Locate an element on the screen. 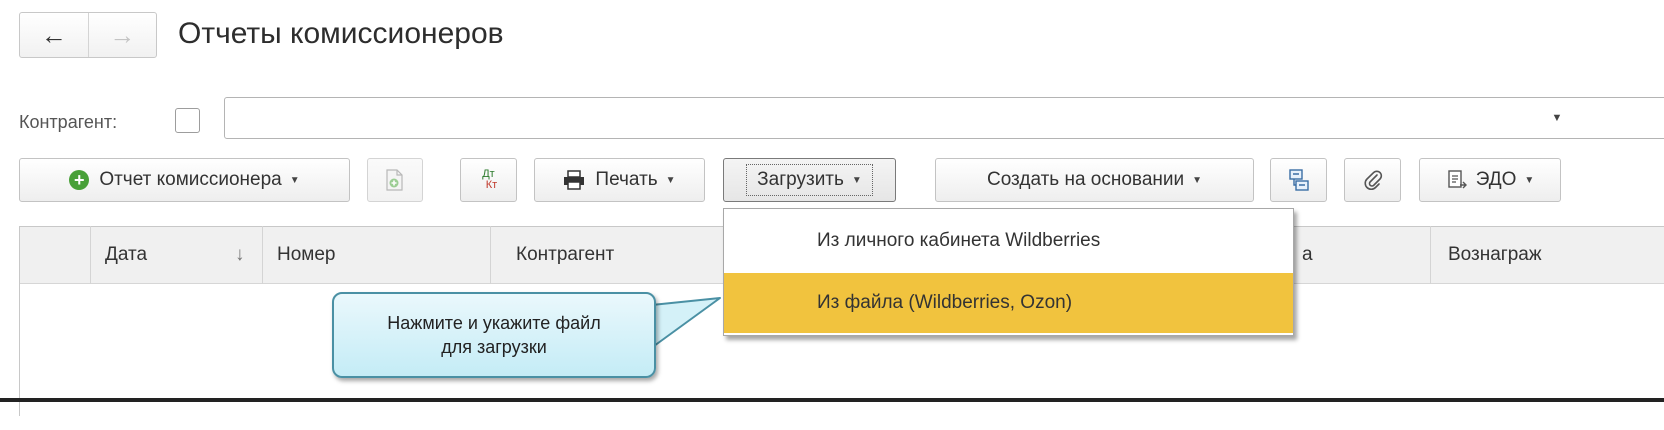  counterparty-checkbox is located at coordinates (187, 120).